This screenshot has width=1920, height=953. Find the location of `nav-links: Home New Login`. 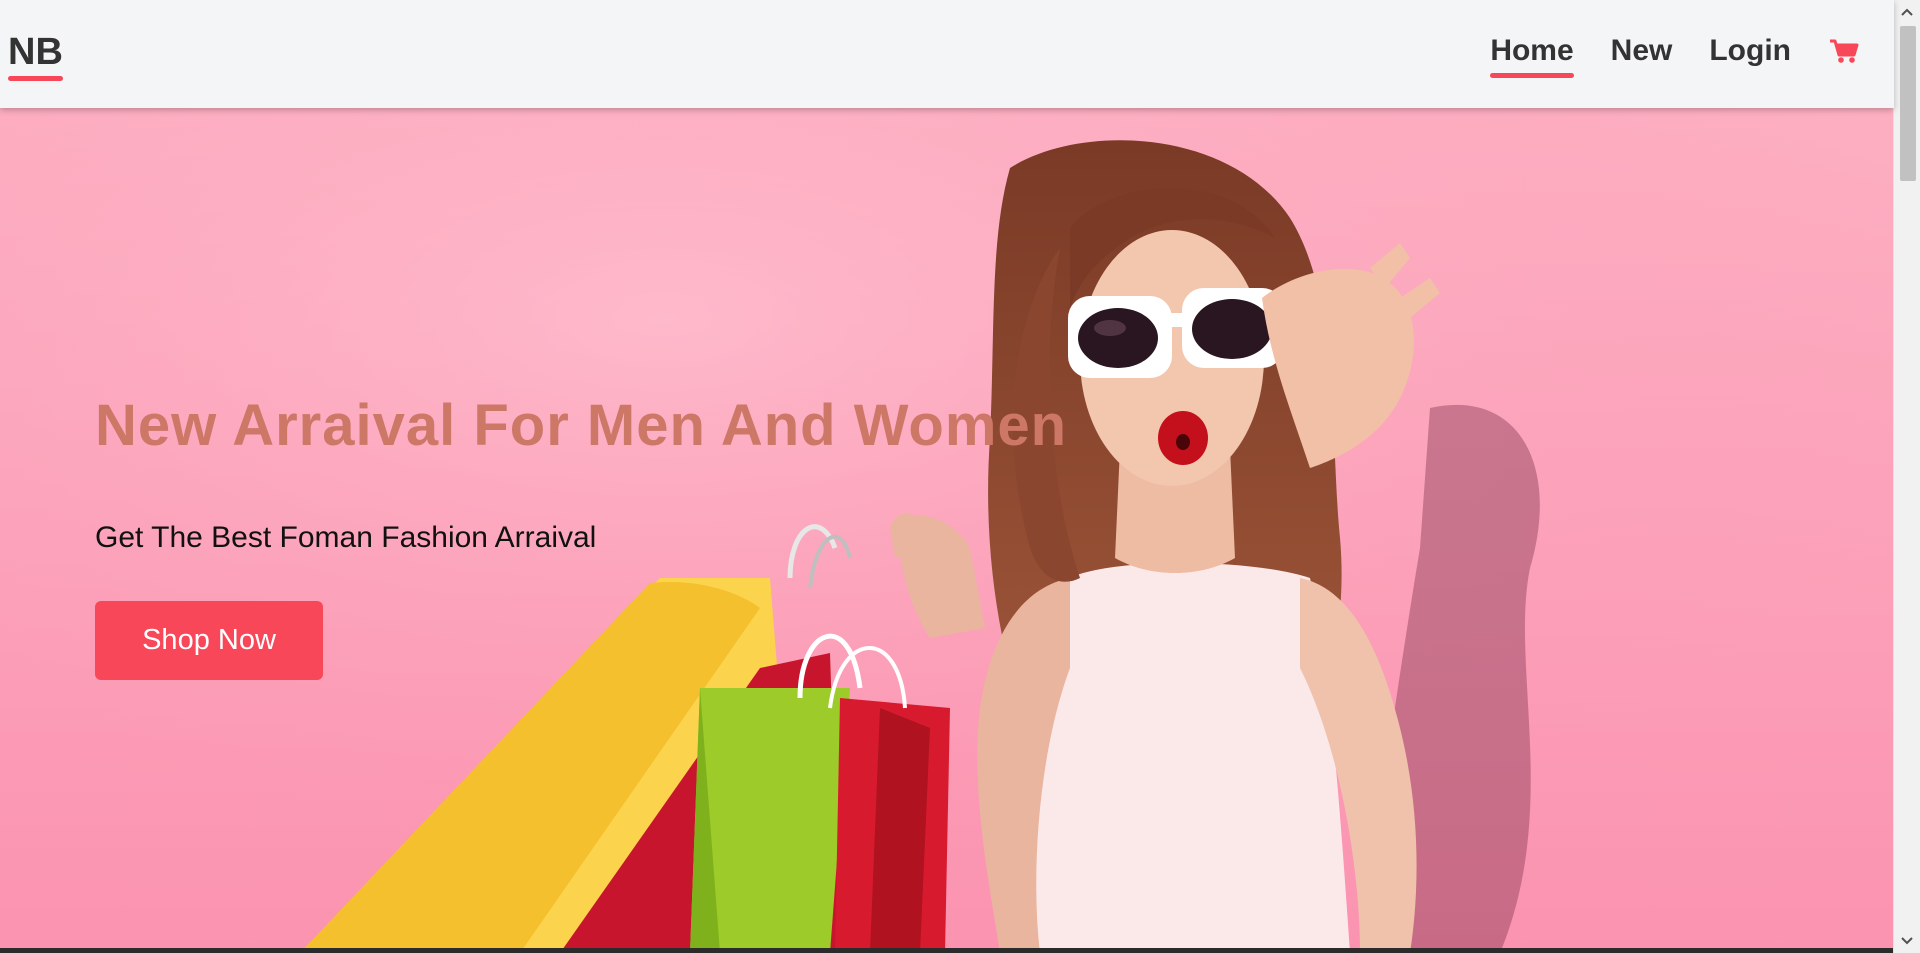

nav-links: Home New Login is located at coordinates (1675, 55).